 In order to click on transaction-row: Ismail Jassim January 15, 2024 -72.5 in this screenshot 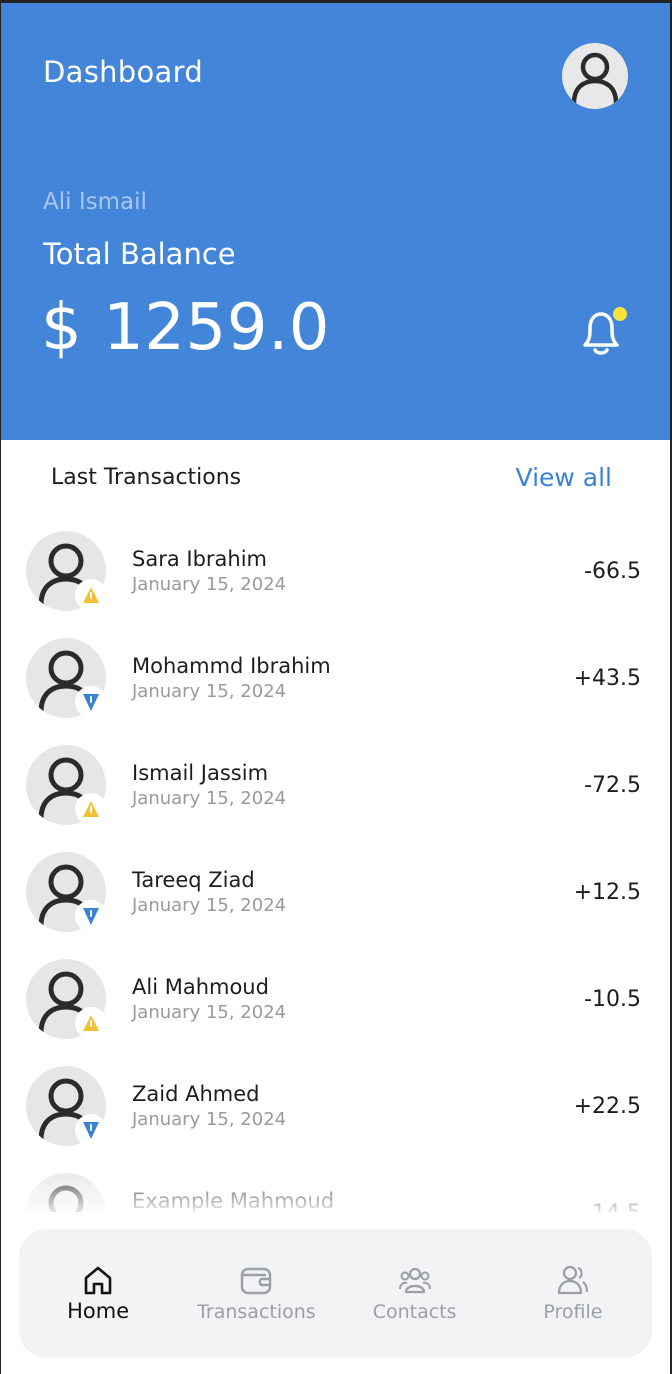, I will do `click(335, 791)`.